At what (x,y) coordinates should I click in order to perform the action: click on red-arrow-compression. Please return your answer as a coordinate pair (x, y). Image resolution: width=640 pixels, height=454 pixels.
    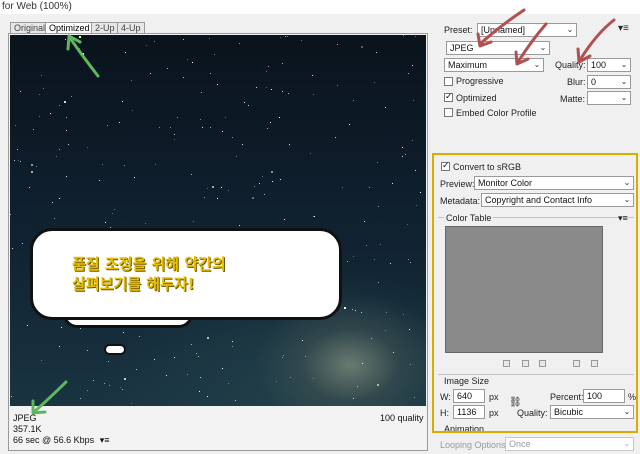
    Looking at the image, I should click on (532, 43).